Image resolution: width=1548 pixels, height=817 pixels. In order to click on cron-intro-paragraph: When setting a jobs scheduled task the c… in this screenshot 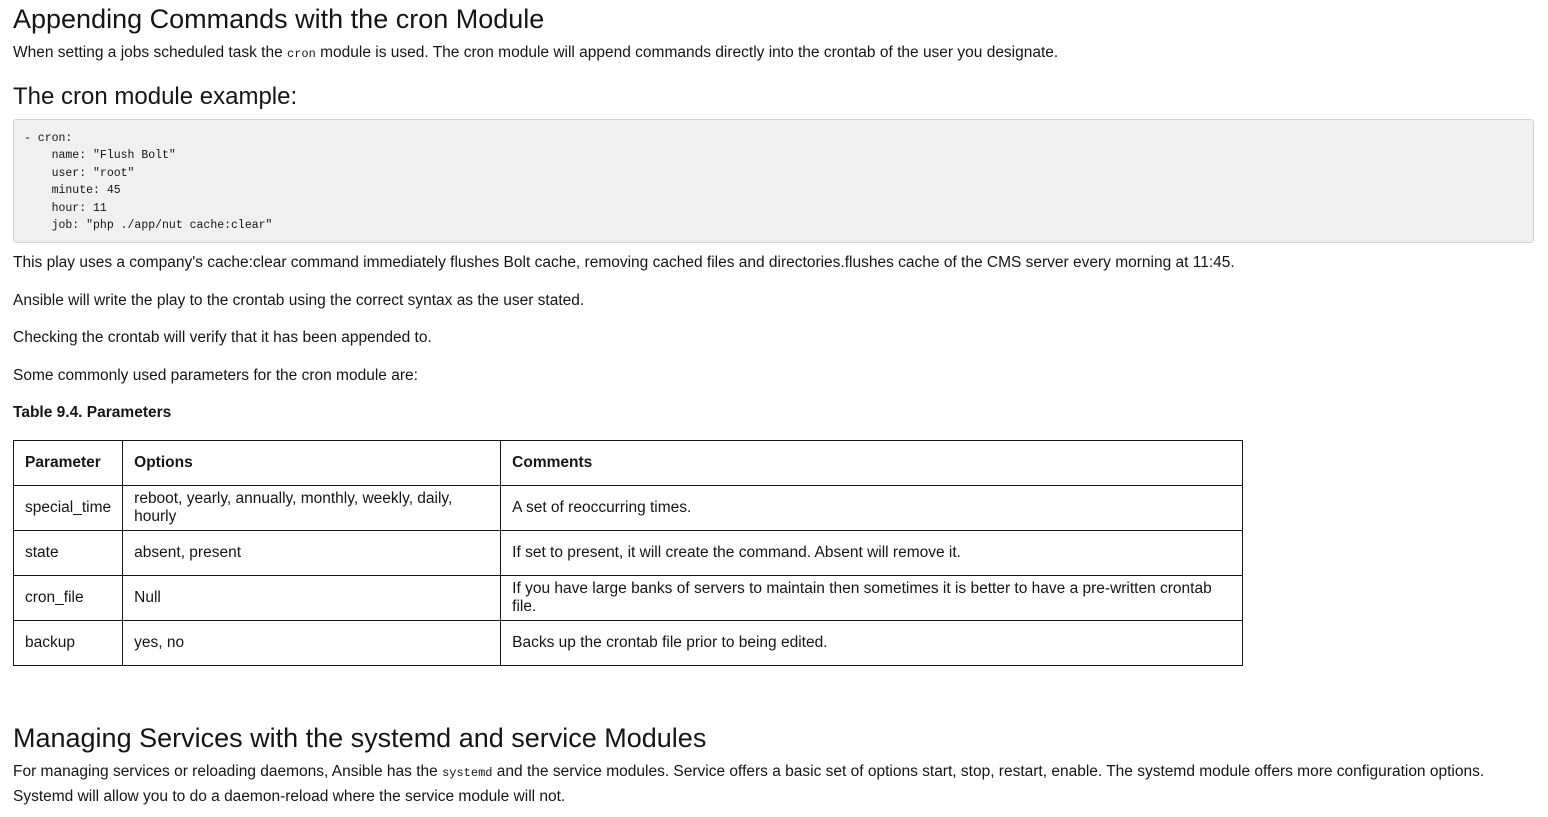, I will do `click(535, 53)`.